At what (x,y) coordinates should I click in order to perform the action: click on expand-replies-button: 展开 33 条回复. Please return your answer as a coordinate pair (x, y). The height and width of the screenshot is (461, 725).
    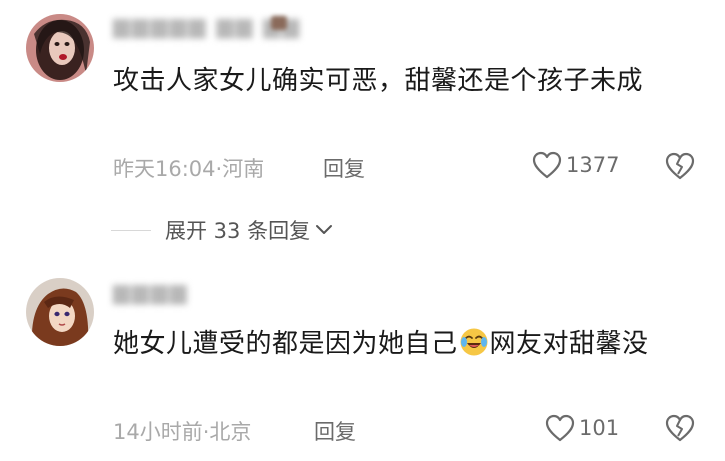
    Looking at the image, I should click on (222, 230).